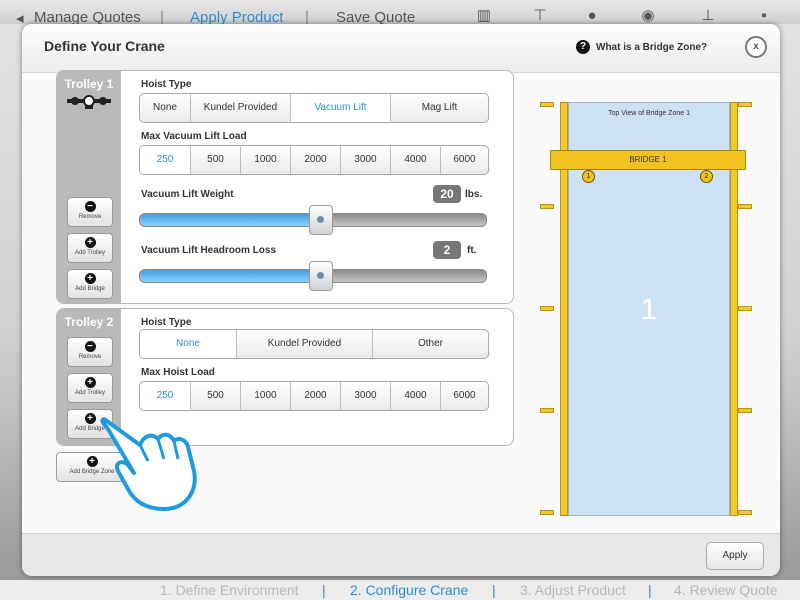  What do you see at coordinates (178, 372) in the screenshot?
I see `max-hoist-load-label: Max Hoist Load` at bounding box center [178, 372].